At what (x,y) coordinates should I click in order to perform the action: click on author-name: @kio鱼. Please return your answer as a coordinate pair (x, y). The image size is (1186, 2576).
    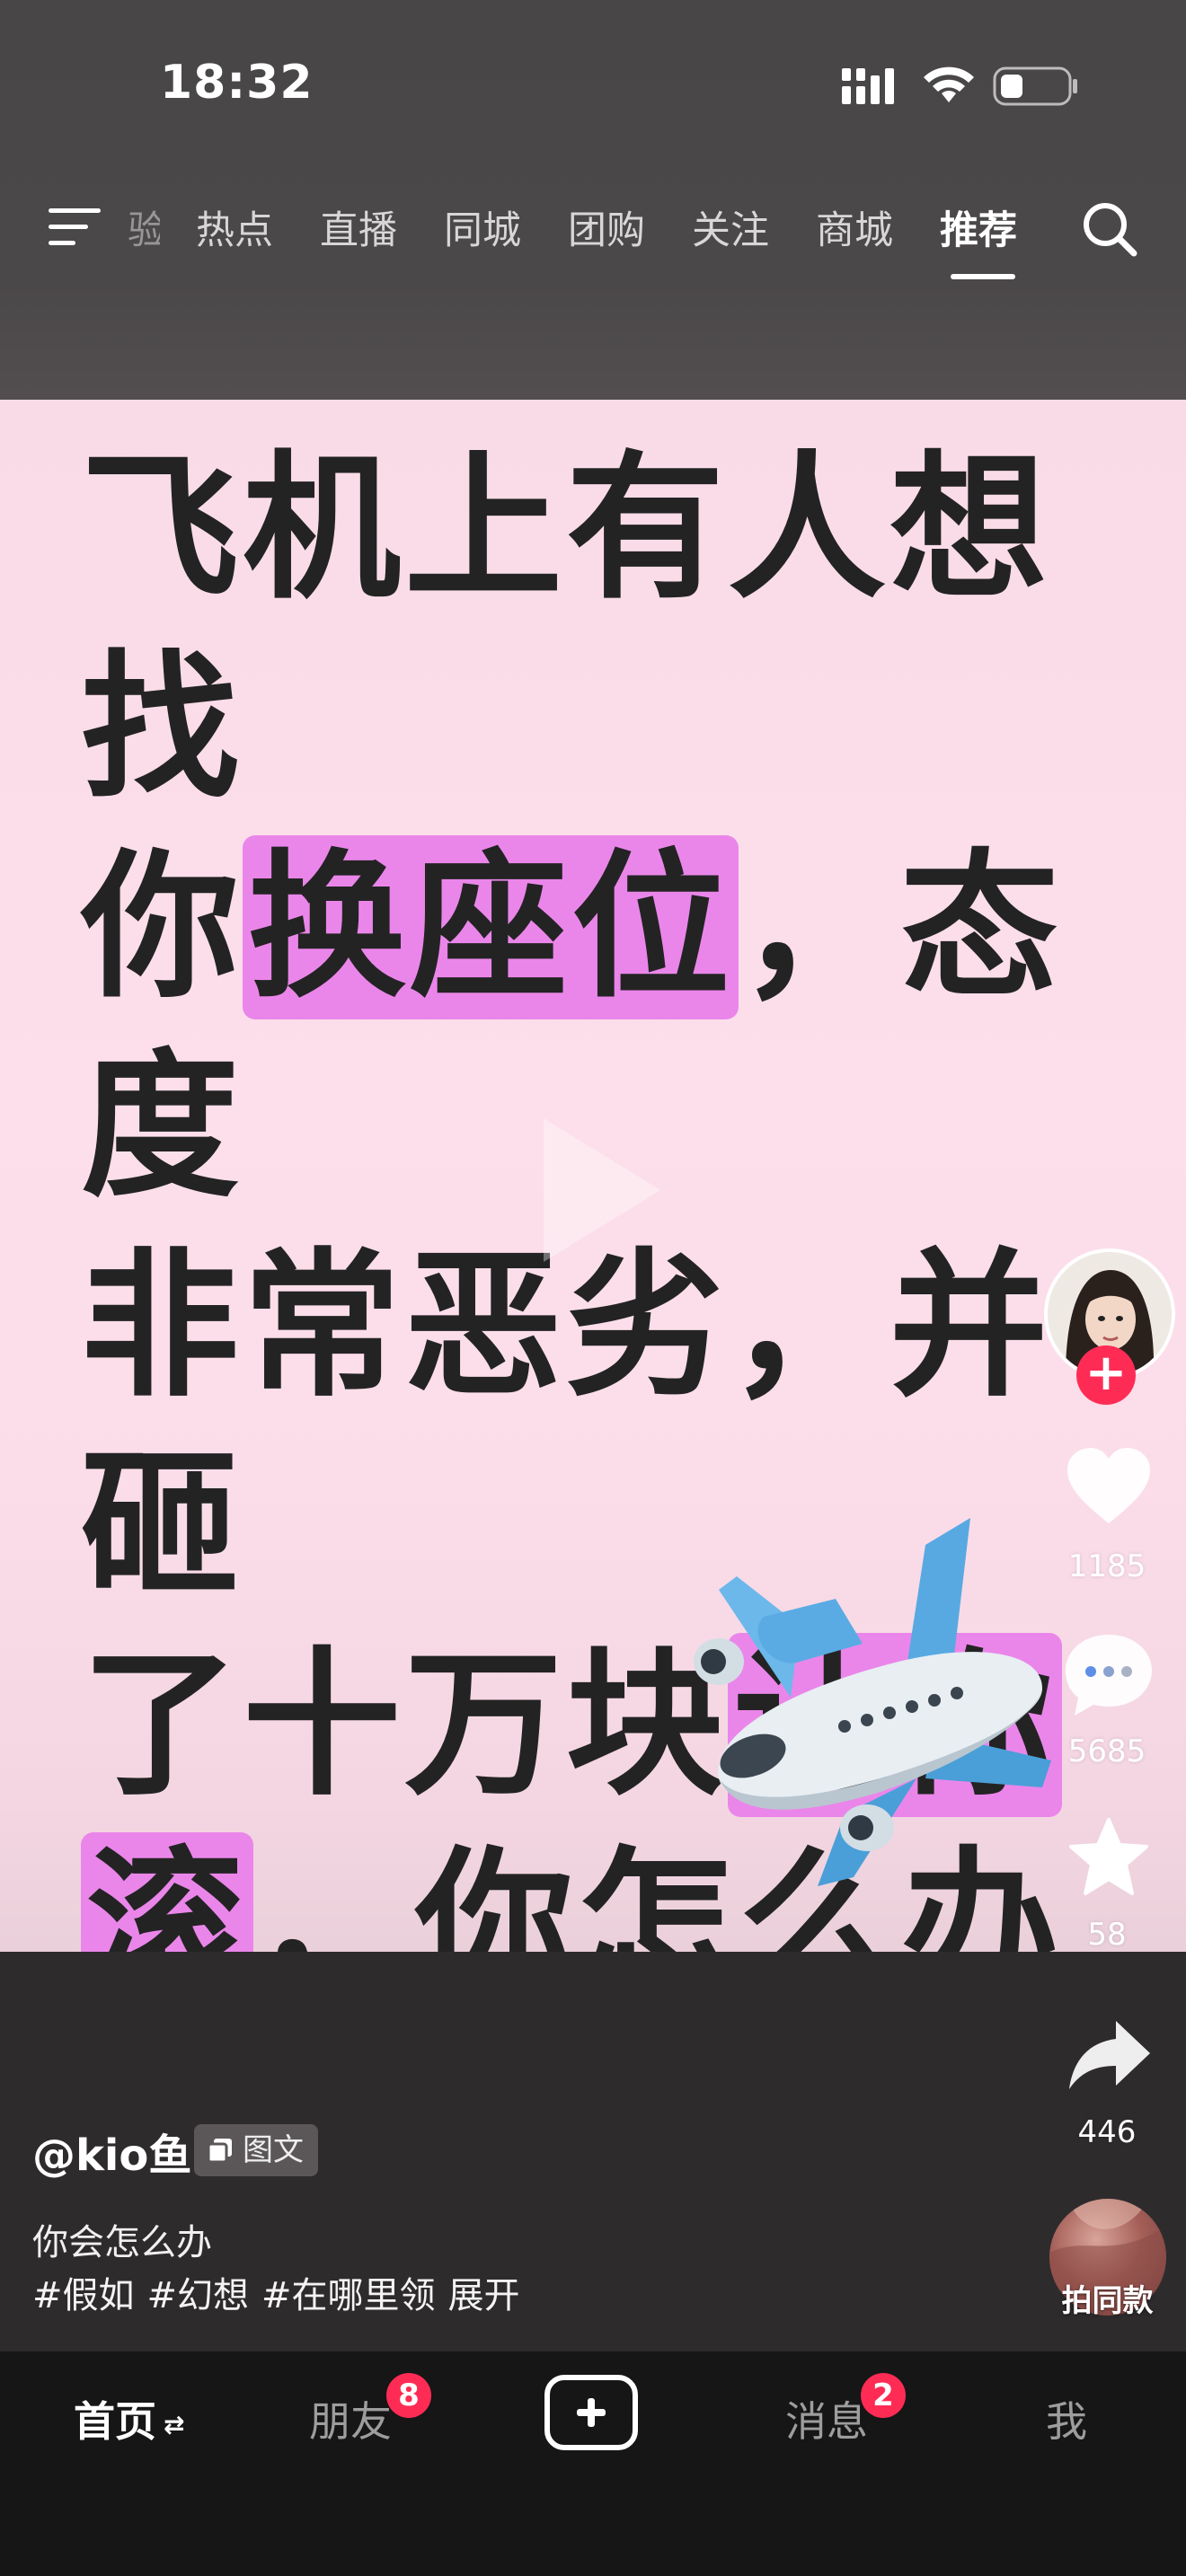
    Looking at the image, I should click on (111, 2151).